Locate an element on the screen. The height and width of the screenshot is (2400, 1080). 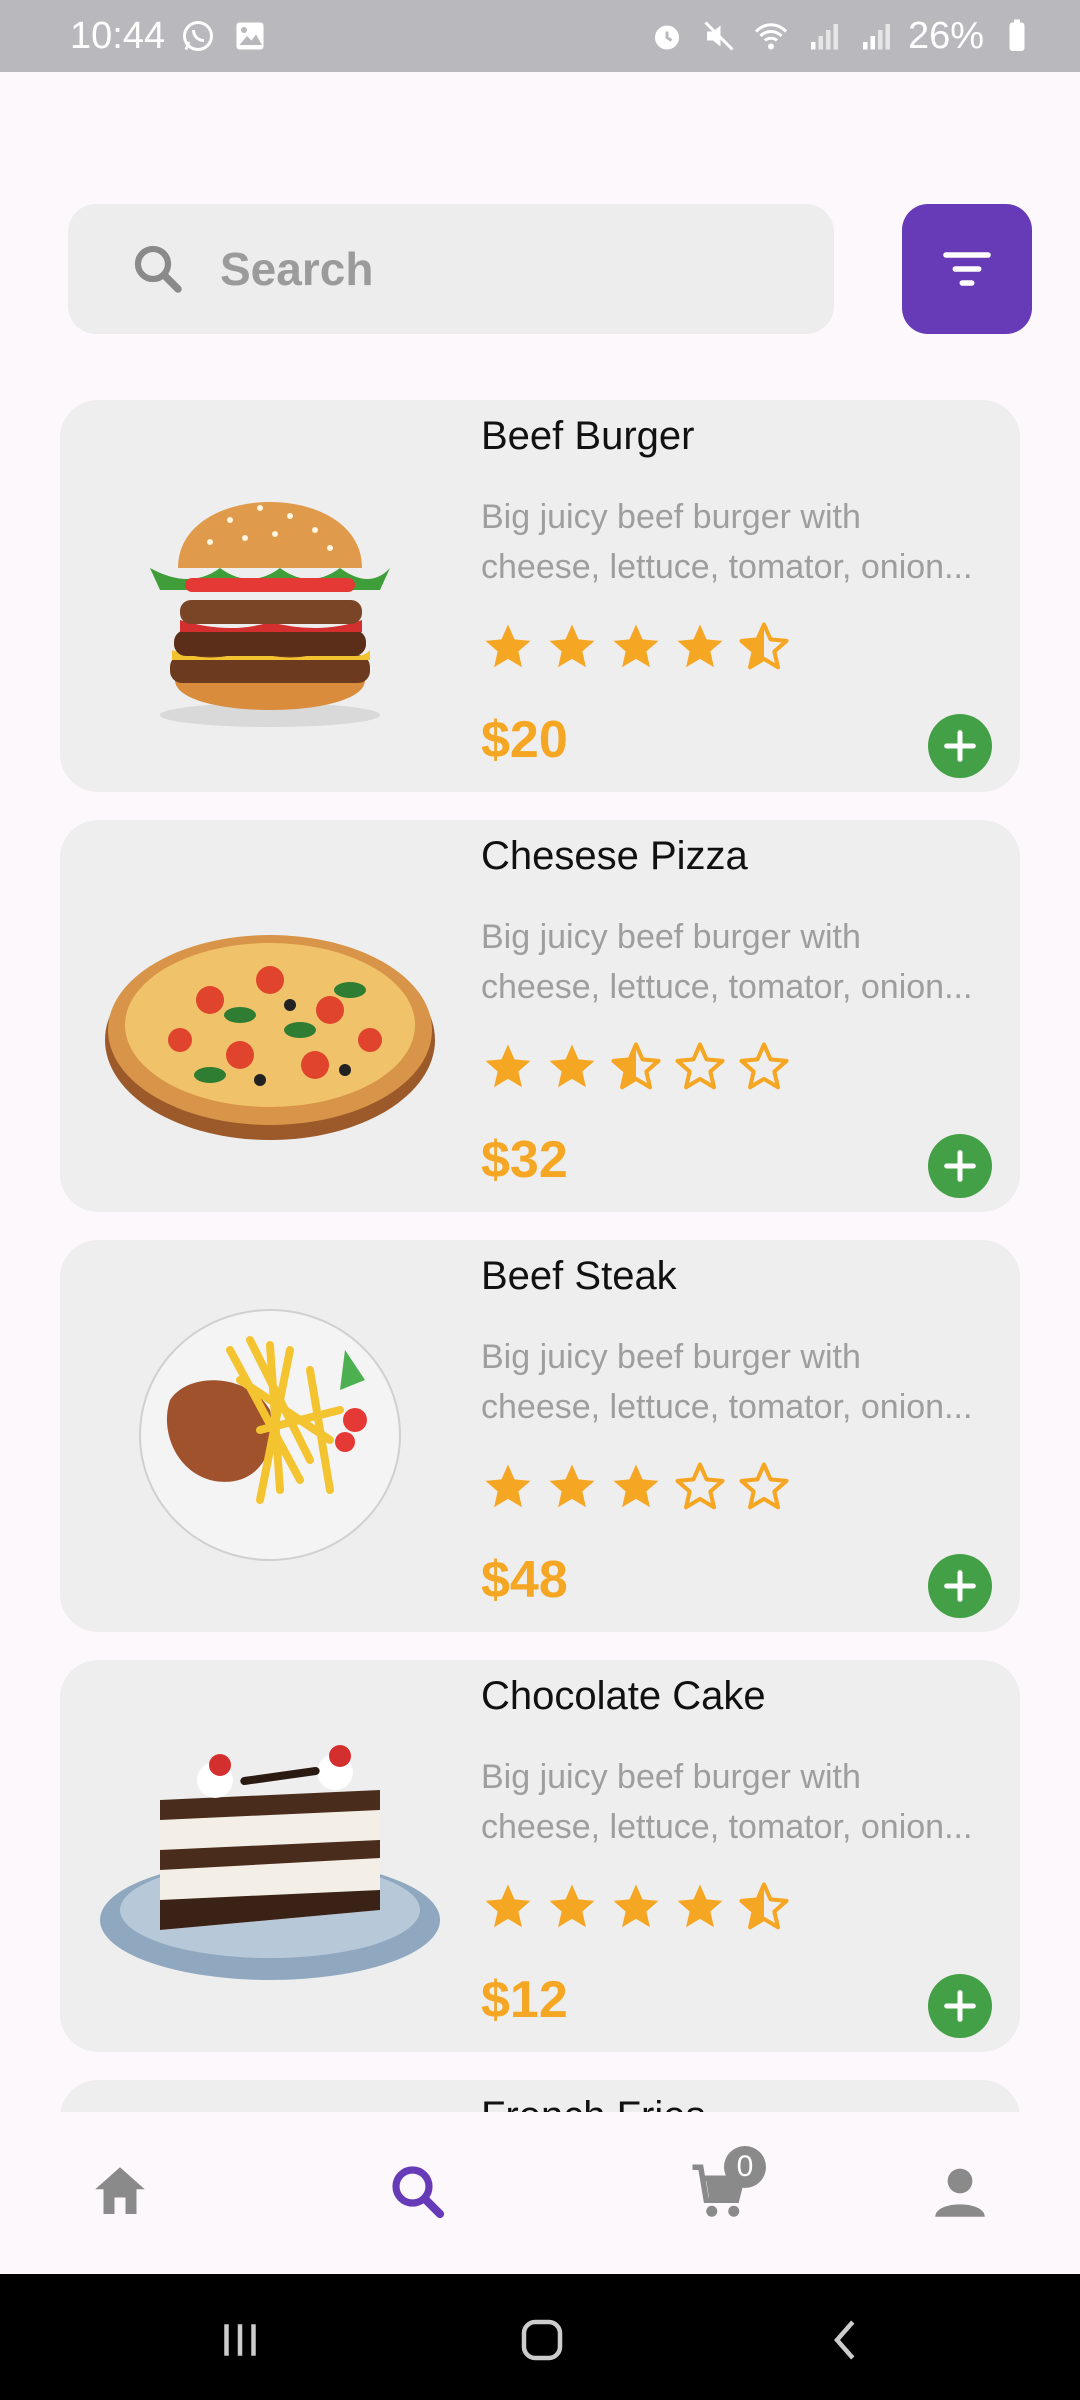
recents-icon is located at coordinates (240, 2340).